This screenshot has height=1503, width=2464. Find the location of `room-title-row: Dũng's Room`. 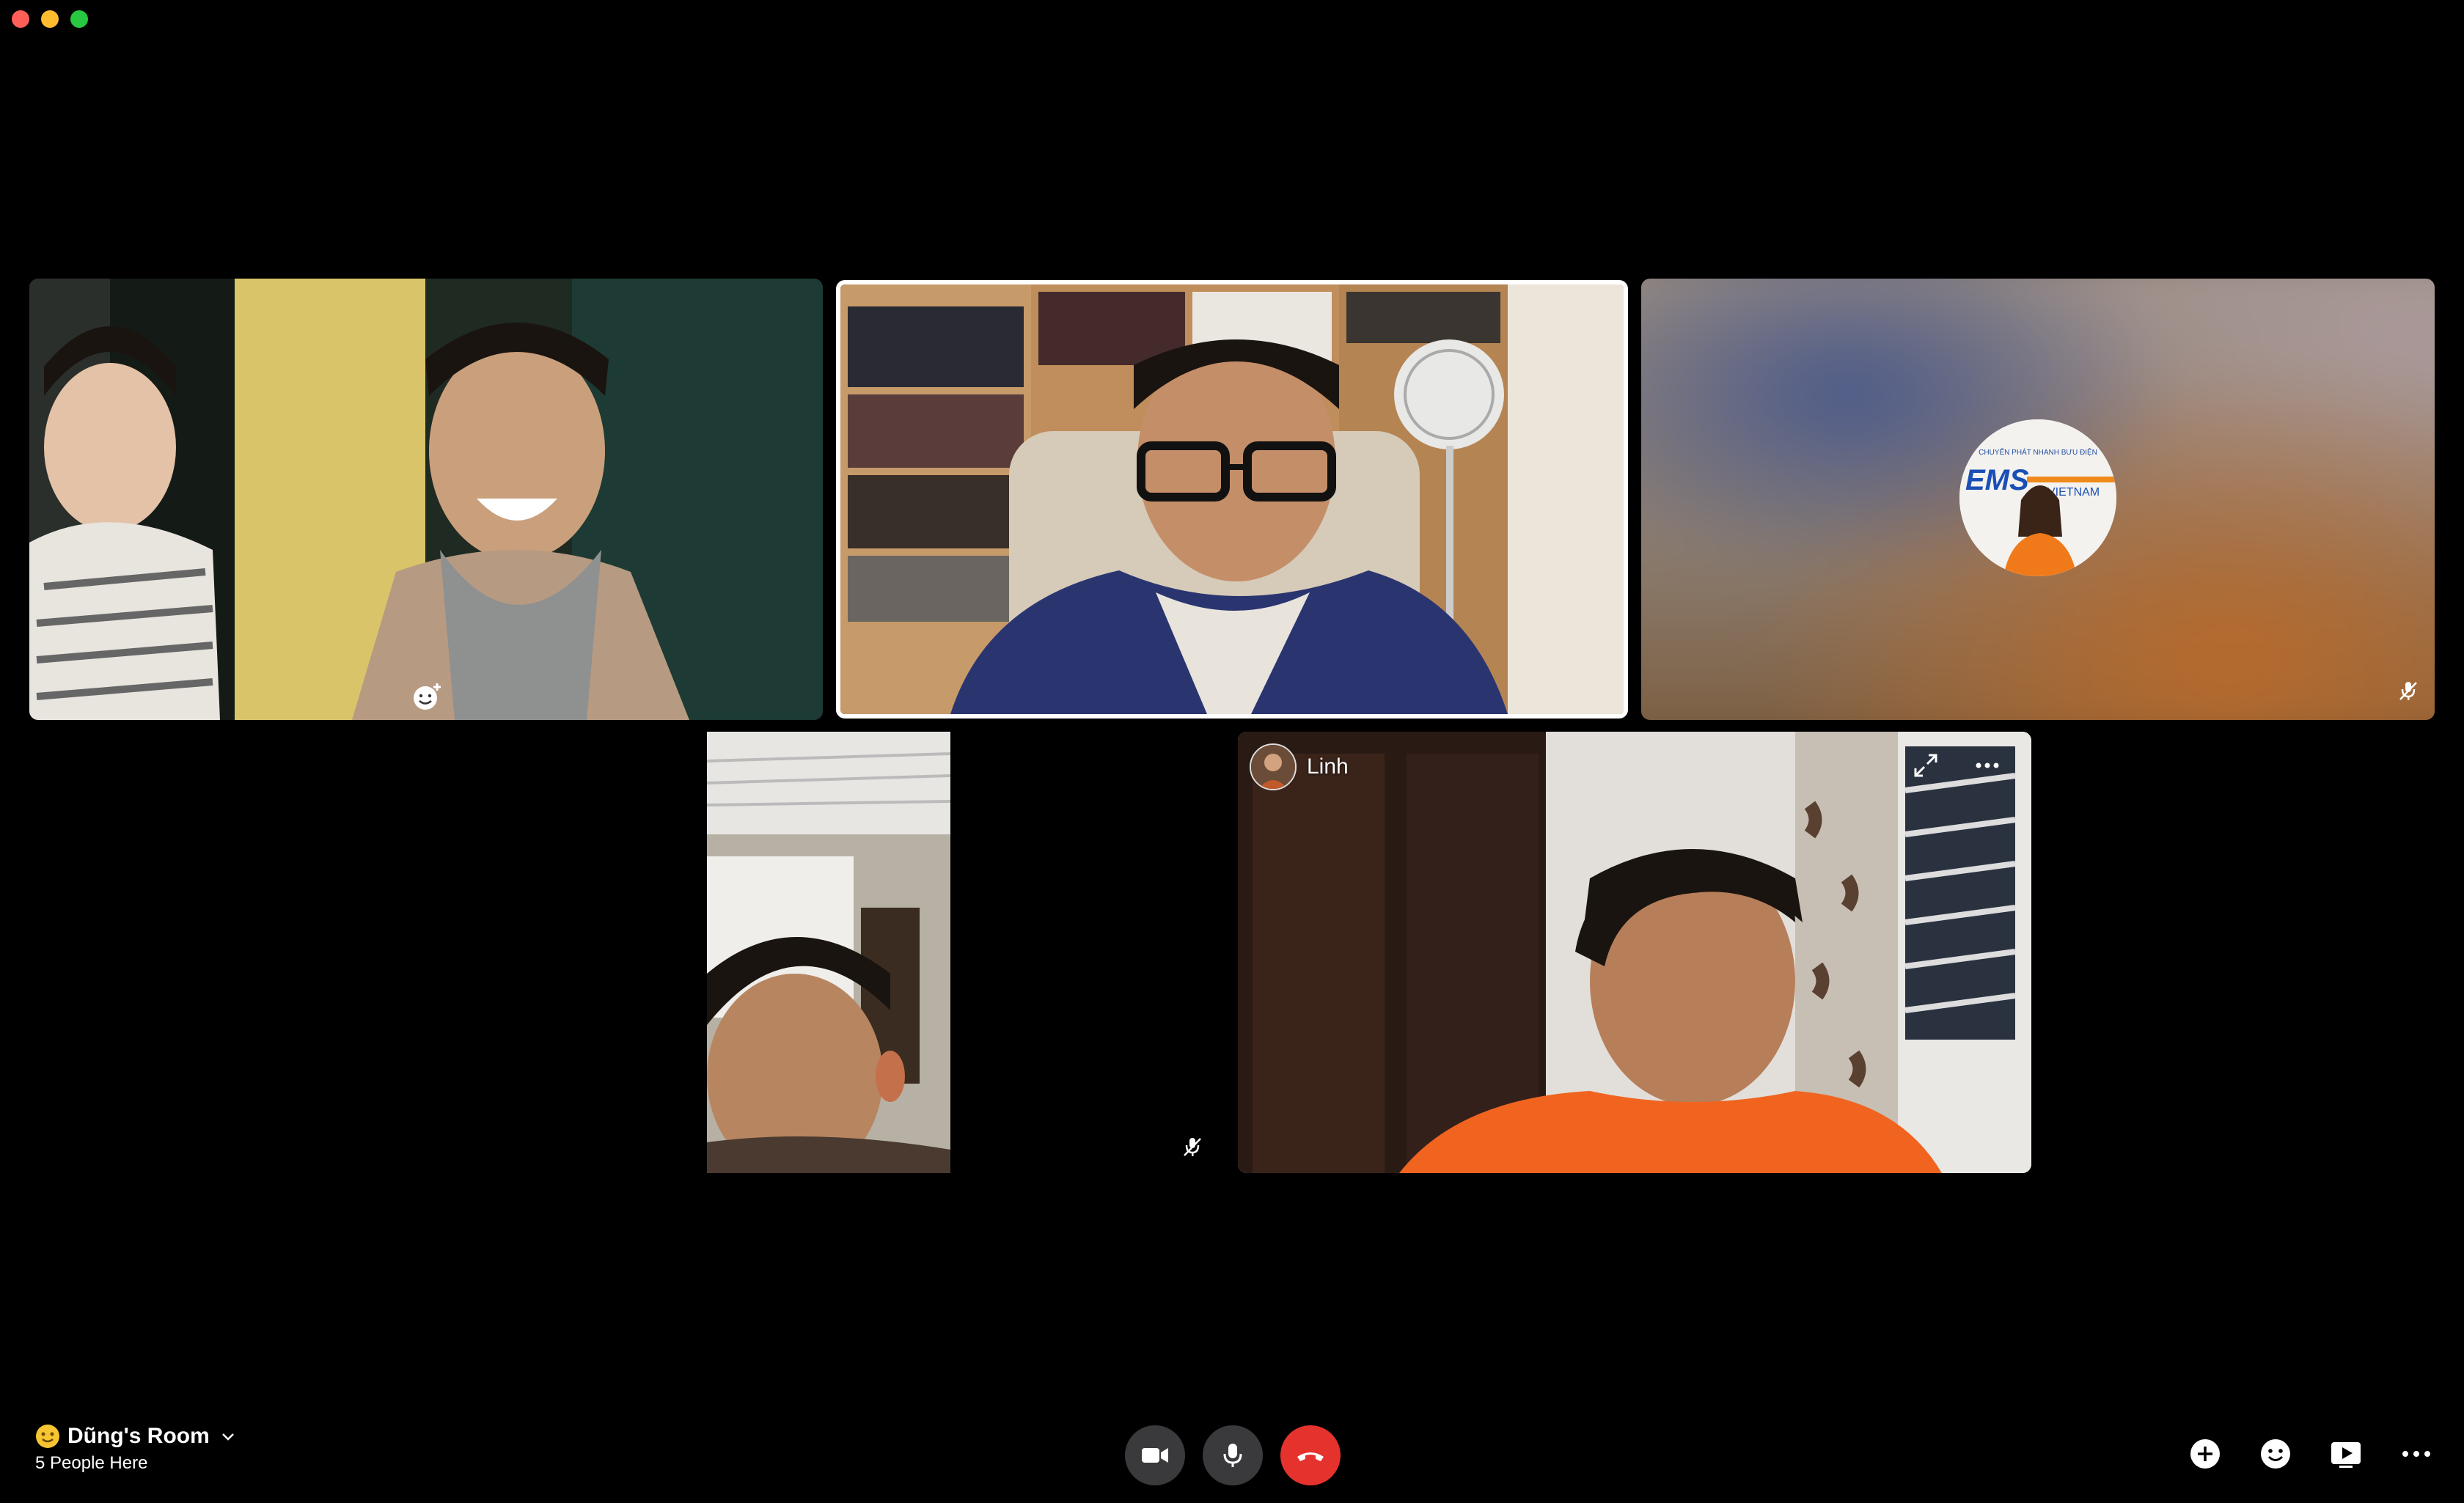

room-title-row: Dũng's Room is located at coordinates (135, 1436).